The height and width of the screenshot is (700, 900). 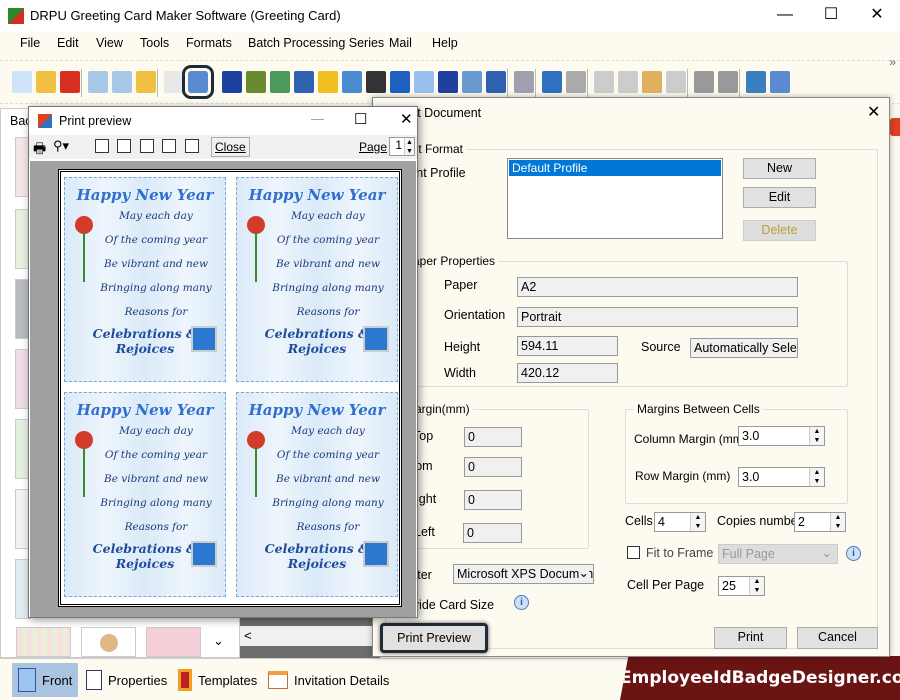 What do you see at coordinates (576, 82) in the screenshot?
I see `redo-icon` at bounding box center [576, 82].